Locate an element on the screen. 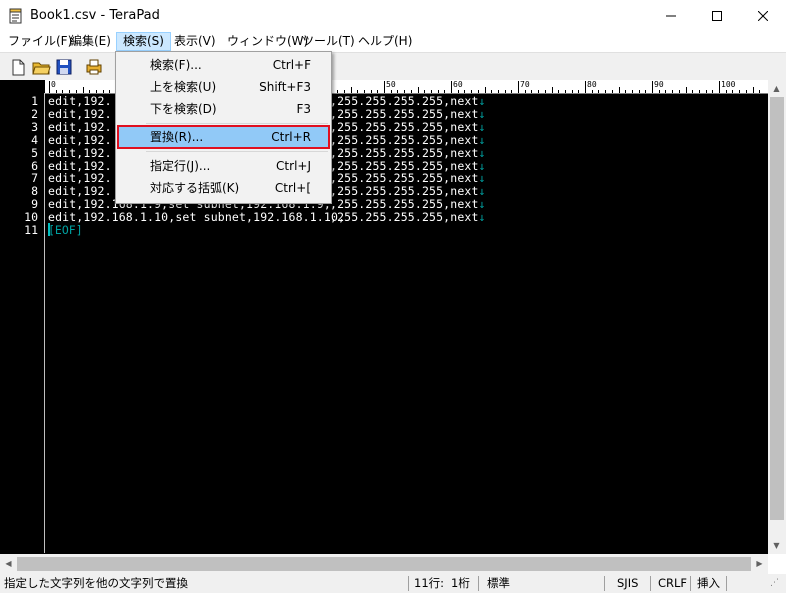 Image resolution: width=786 pixels, height=593 pixels. status-newline: CRLF is located at coordinates (673, 583).